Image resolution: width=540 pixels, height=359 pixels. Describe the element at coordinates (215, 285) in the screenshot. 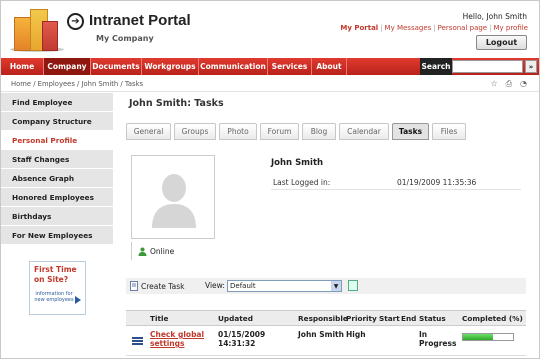

I see `view-label: View:` at that location.